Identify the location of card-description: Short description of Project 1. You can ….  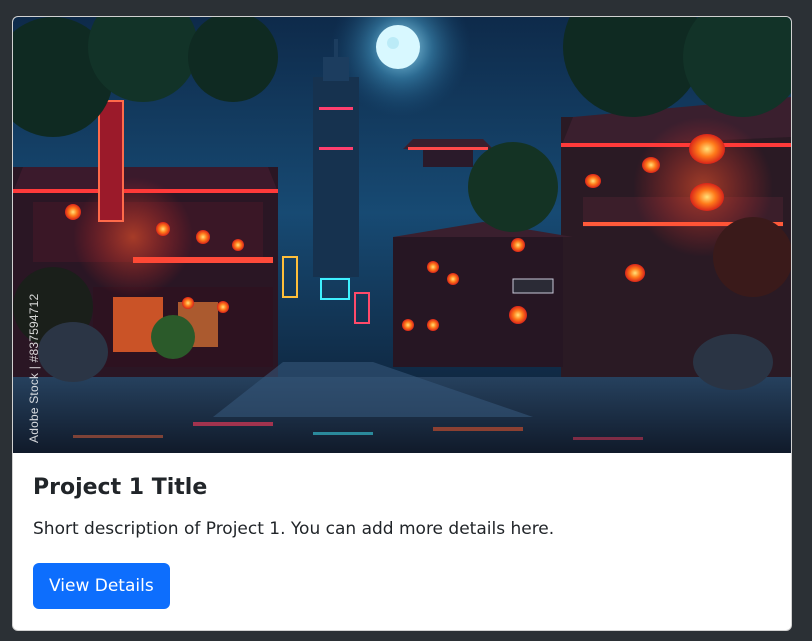
(294, 529).